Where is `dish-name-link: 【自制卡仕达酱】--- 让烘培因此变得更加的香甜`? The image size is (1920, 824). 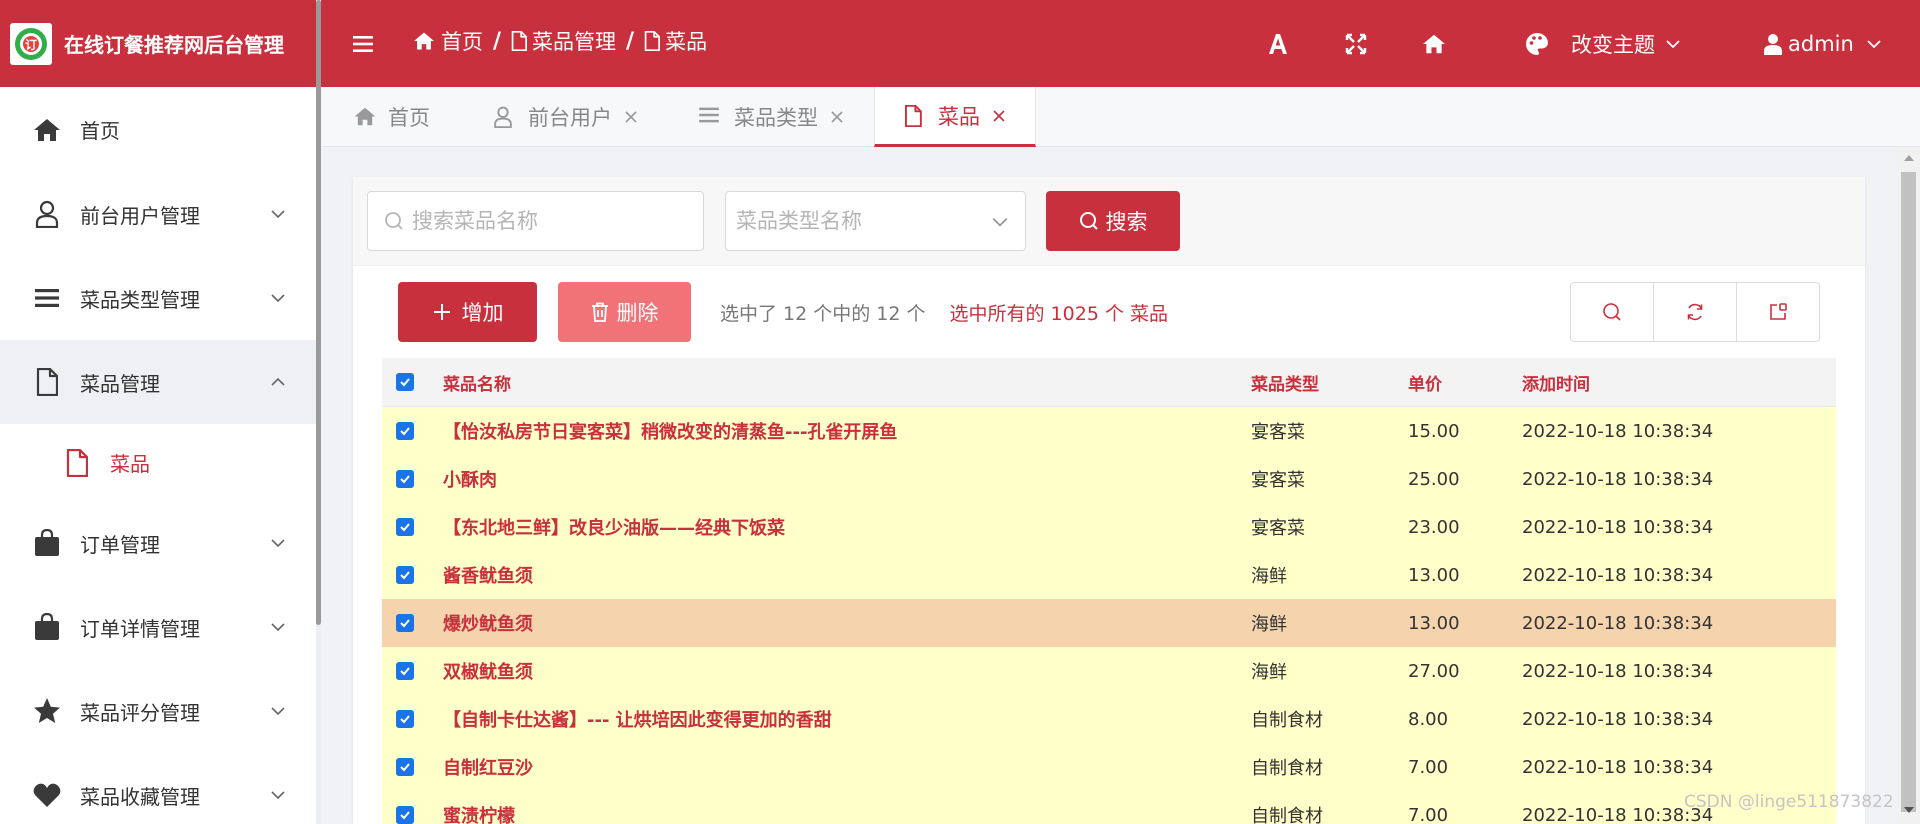 dish-name-link: 【自制卡仕达酱】--- 让烘培因此变得更加的香甜 is located at coordinates (637, 719).